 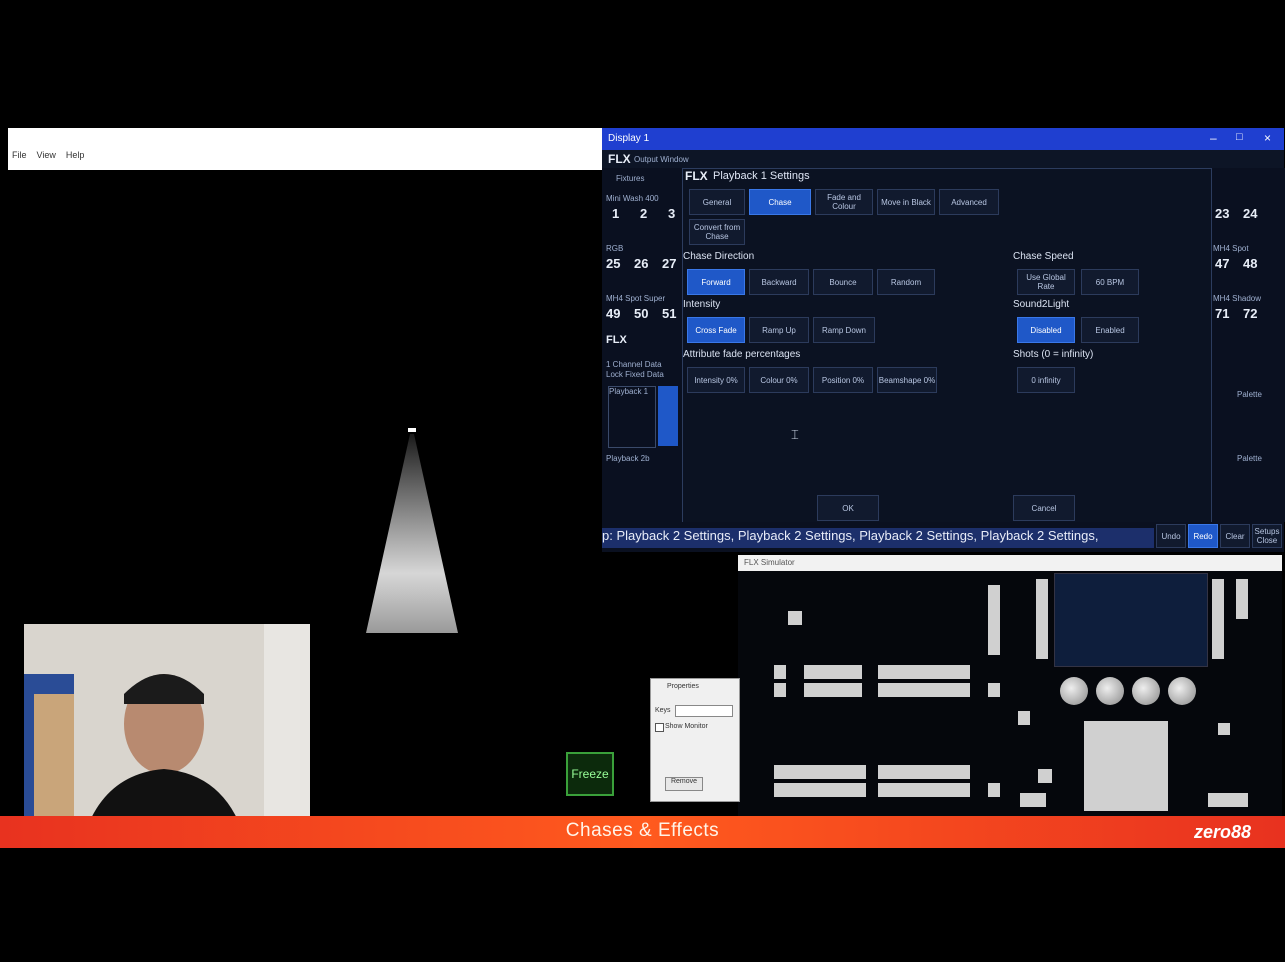 What do you see at coordinates (683, 686) in the screenshot?
I see `properties-title: Properties` at bounding box center [683, 686].